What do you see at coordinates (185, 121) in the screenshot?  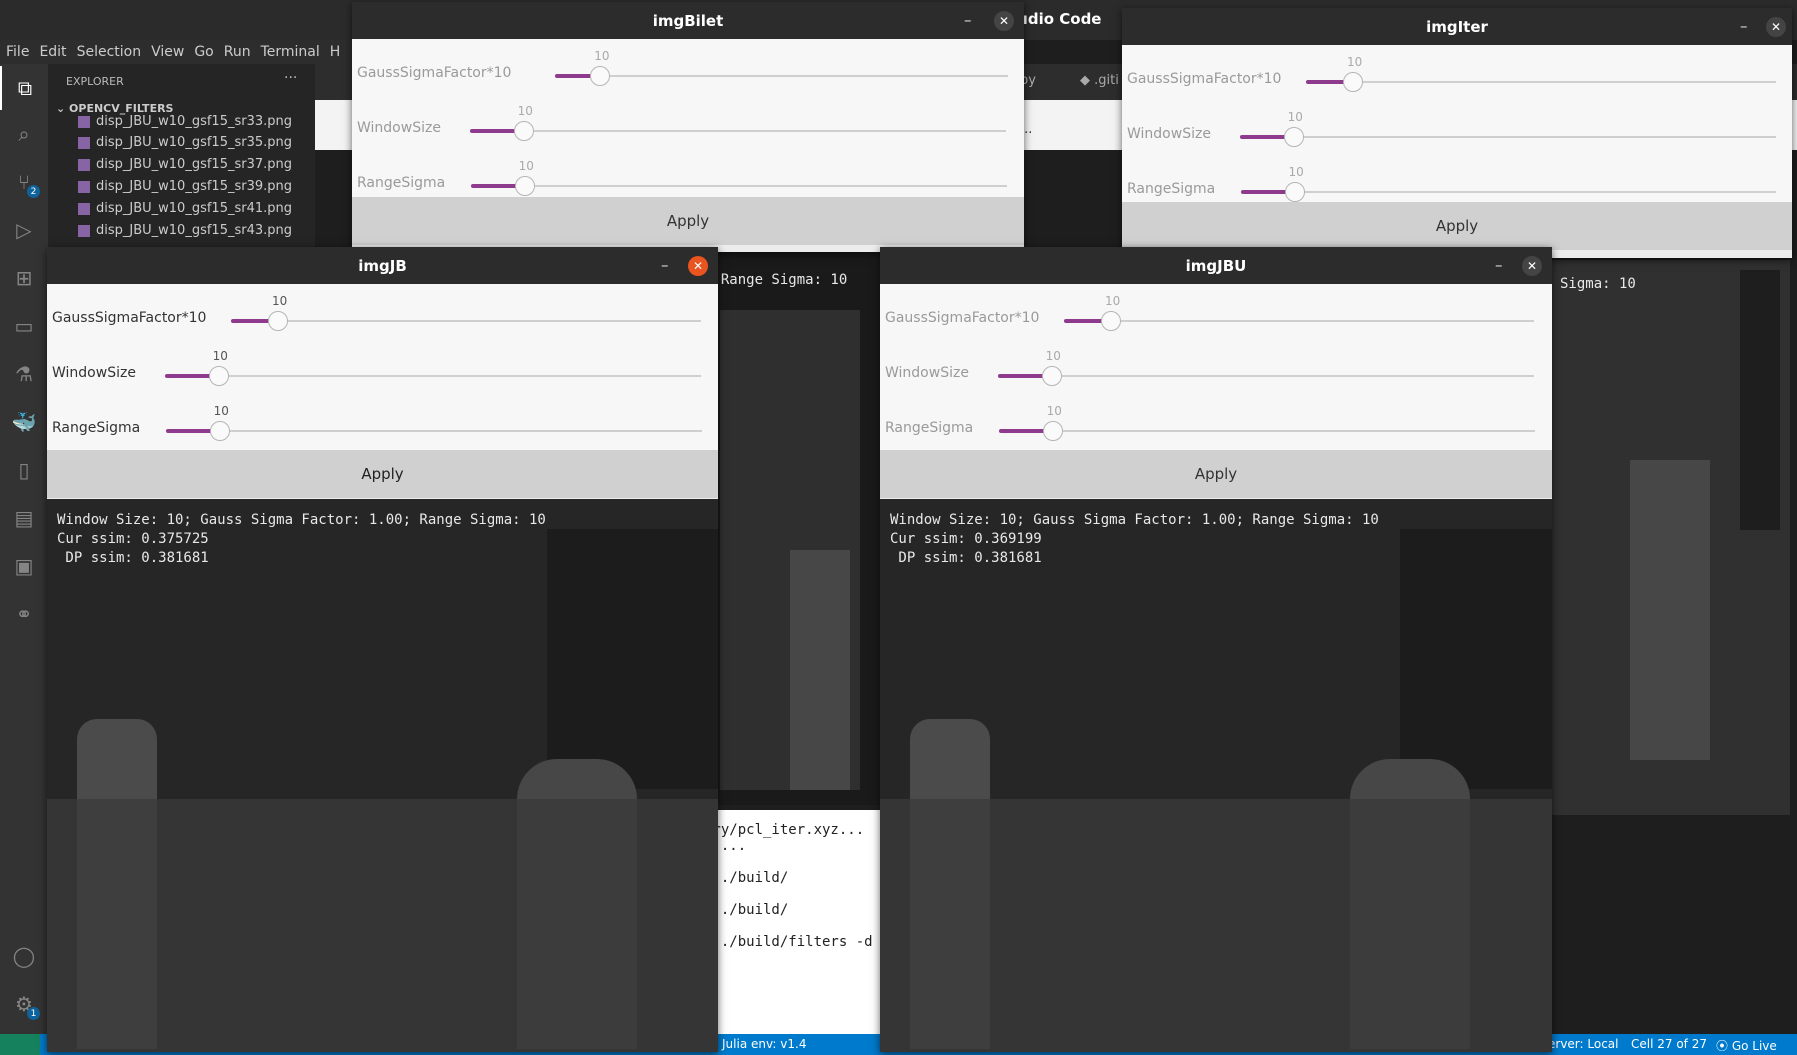 I see `file-item: disp_JBU_w10_gsf15_sr33.png` at bounding box center [185, 121].